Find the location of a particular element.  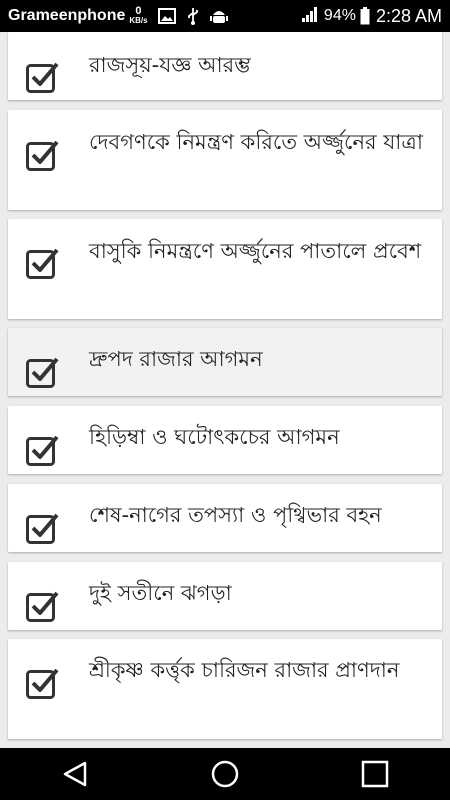

carrier-name: Grameenphone is located at coordinates (67, 15).